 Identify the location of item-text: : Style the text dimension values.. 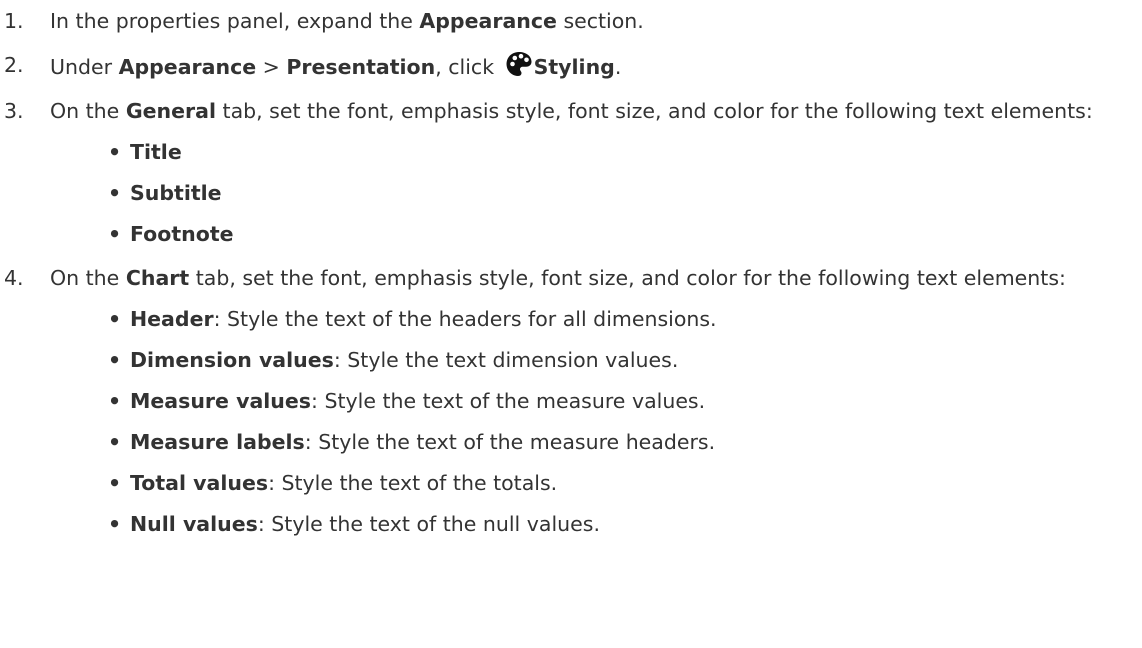
(506, 360).